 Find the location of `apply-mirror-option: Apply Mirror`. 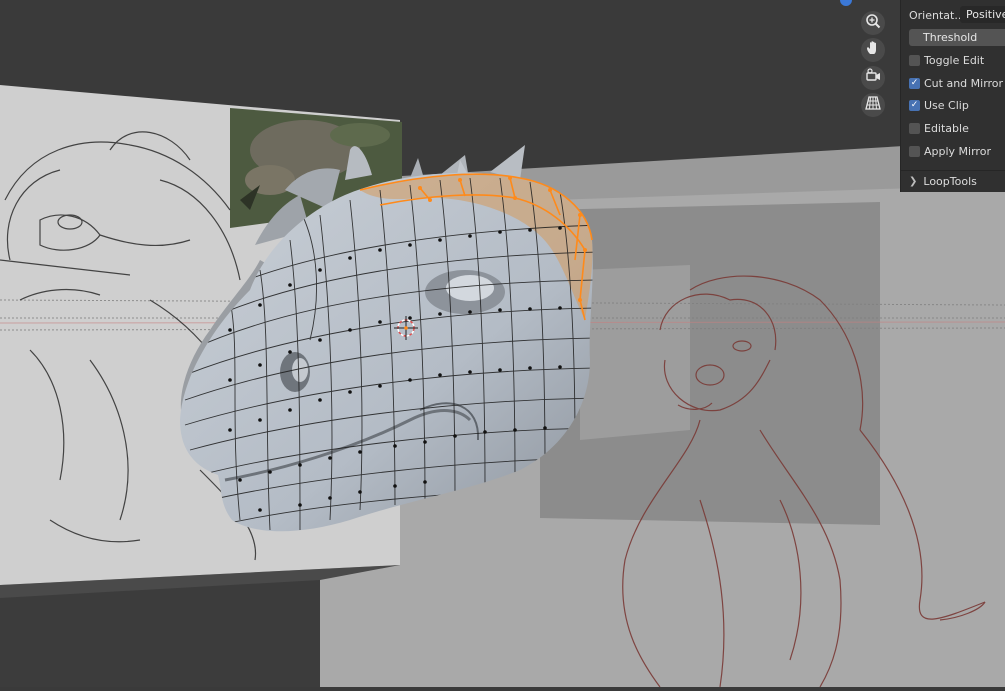

apply-mirror-option: Apply Mirror is located at coordinates (950, 151).